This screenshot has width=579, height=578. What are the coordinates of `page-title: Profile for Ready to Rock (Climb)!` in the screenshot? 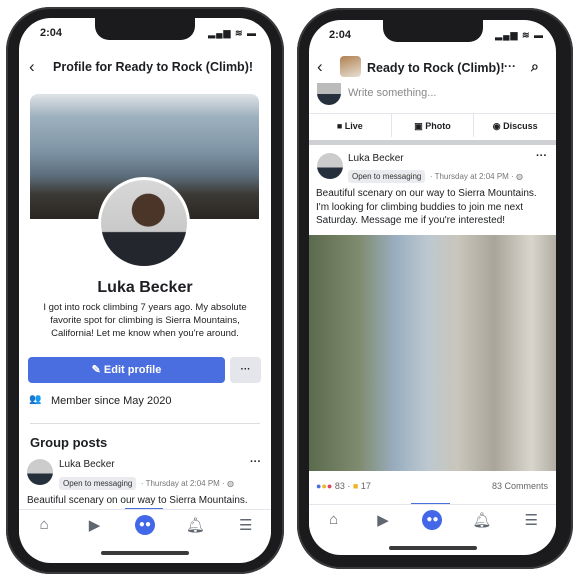 It's located at (153, 67).